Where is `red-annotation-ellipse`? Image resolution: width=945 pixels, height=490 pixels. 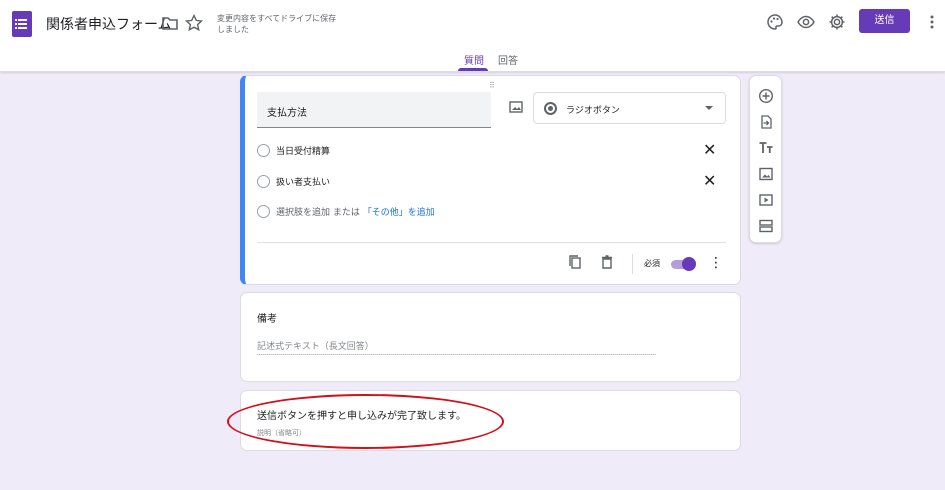
red-annotation-ellipse is located at coordinates (365, 421).